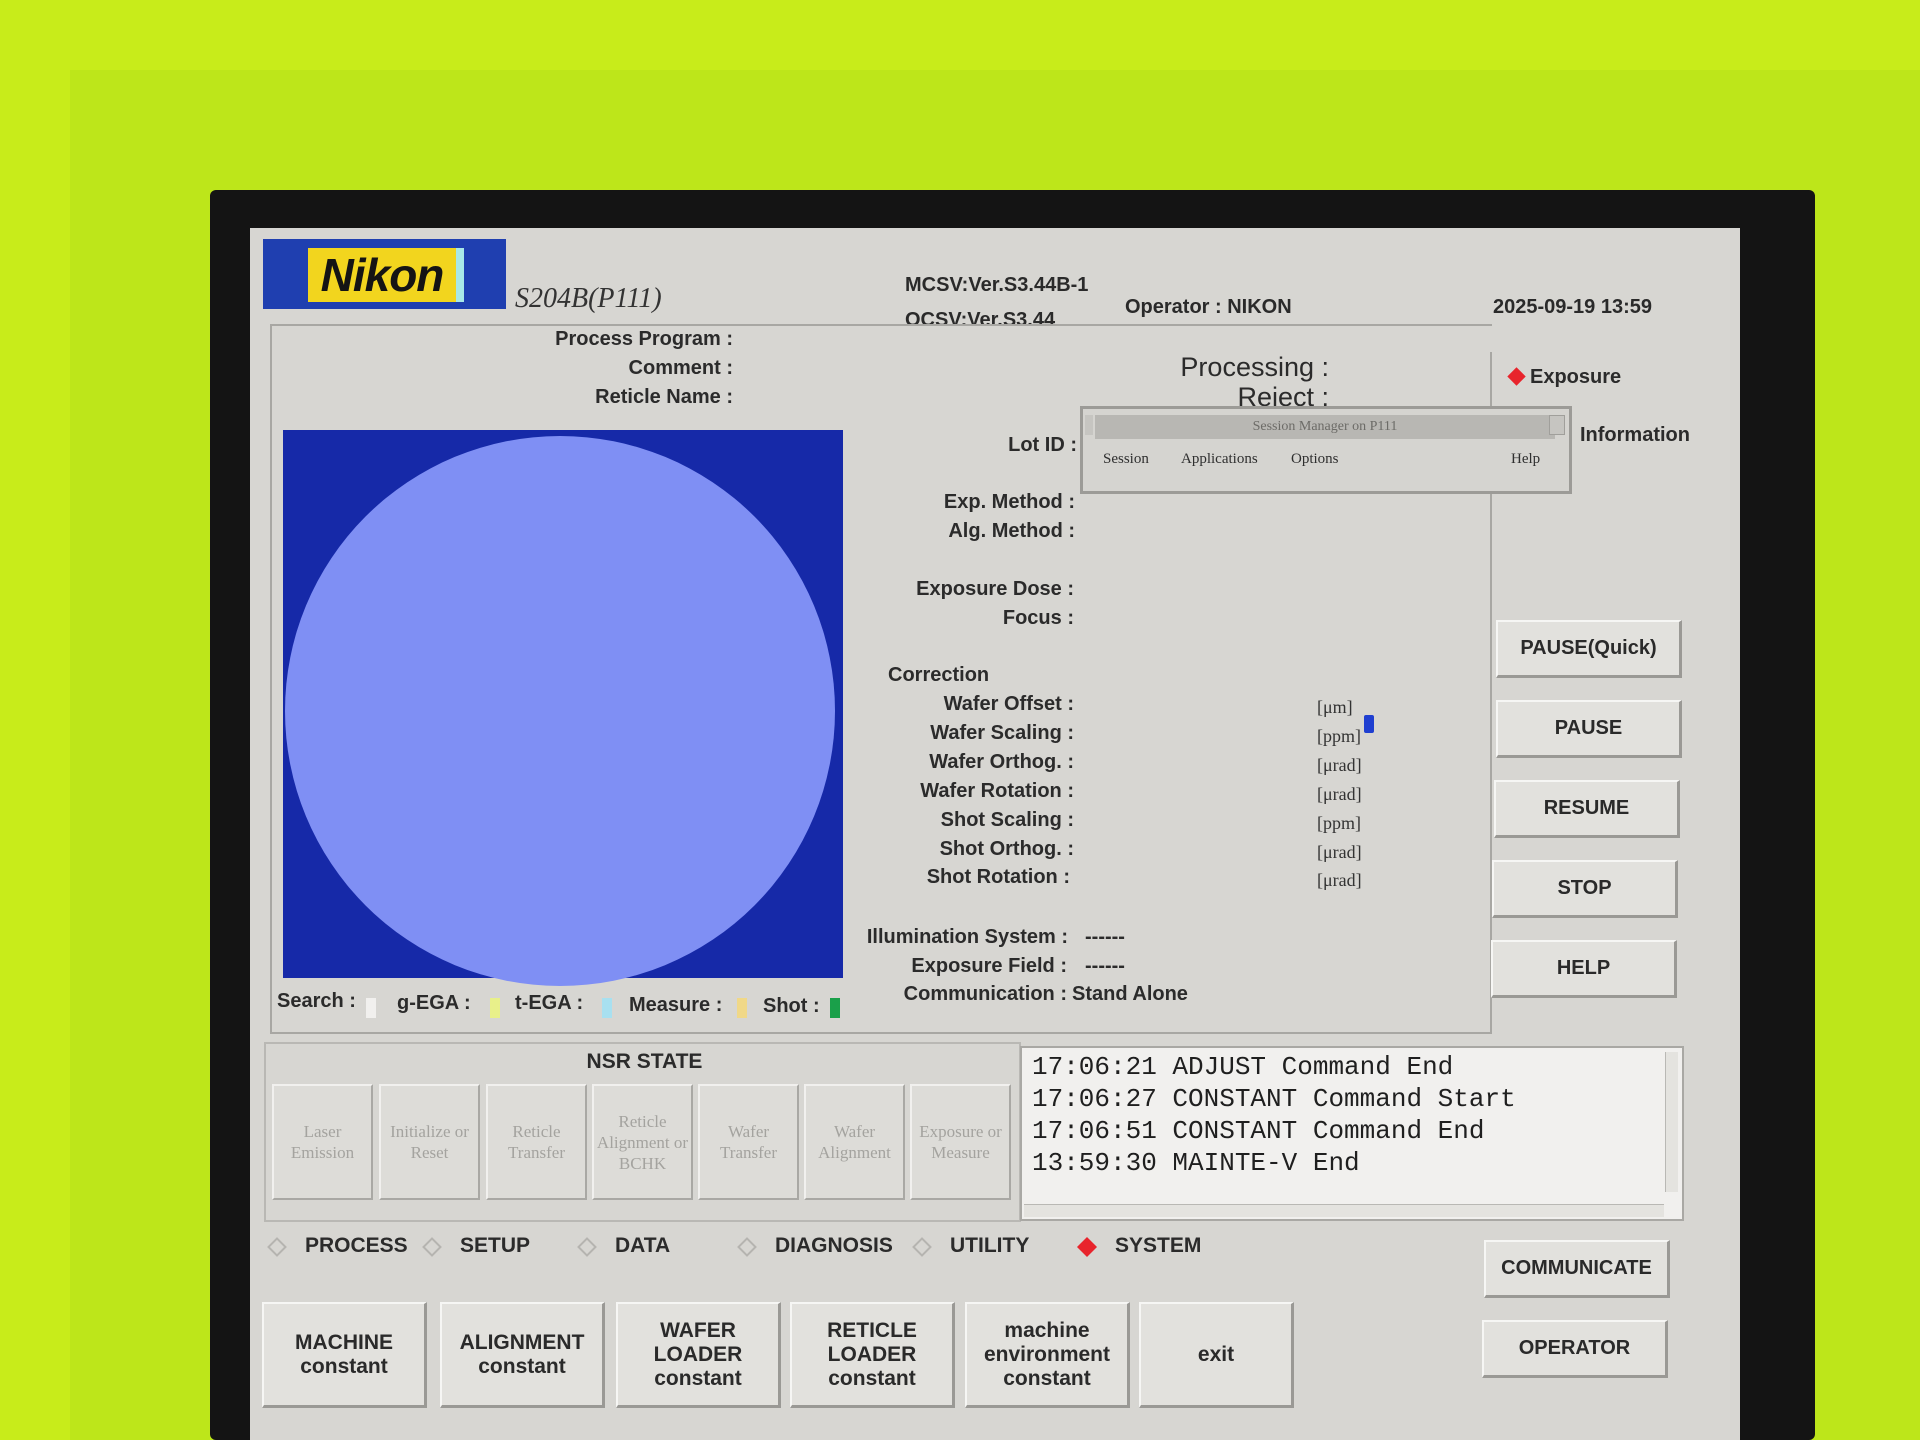 This screenshot has height=1440, width=1920. I want to click on menu-session: Session, so click(1126, 459).